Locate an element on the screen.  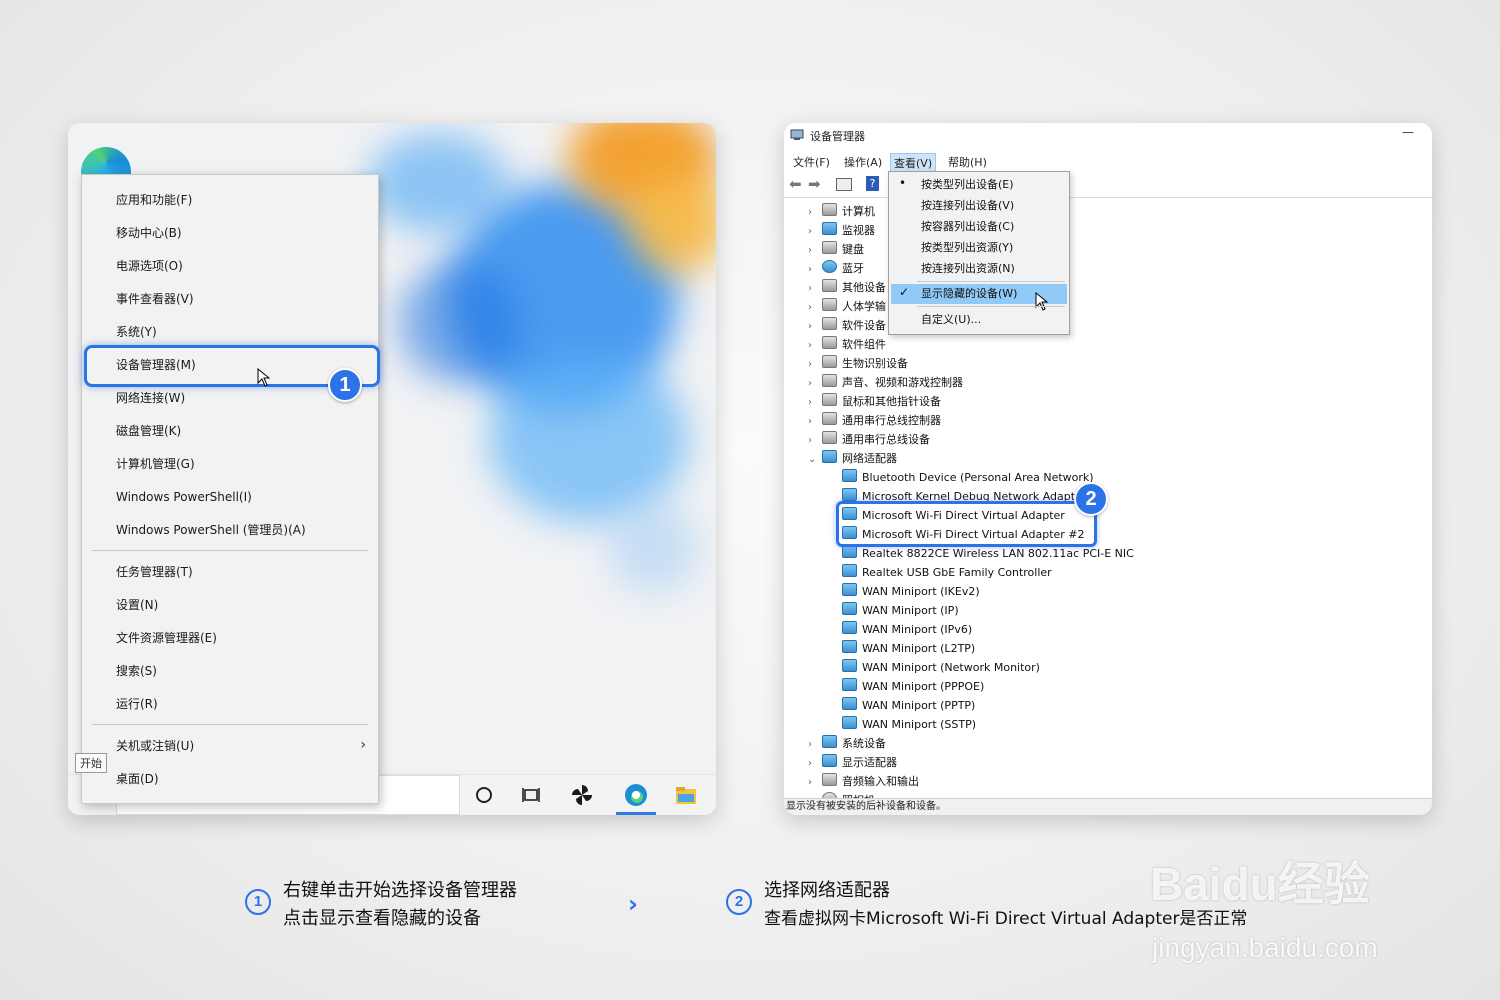
menu-bar: 文件(F) 操作(A) 查看(V) 帮助(H) is located at coordinates (1108, 162).